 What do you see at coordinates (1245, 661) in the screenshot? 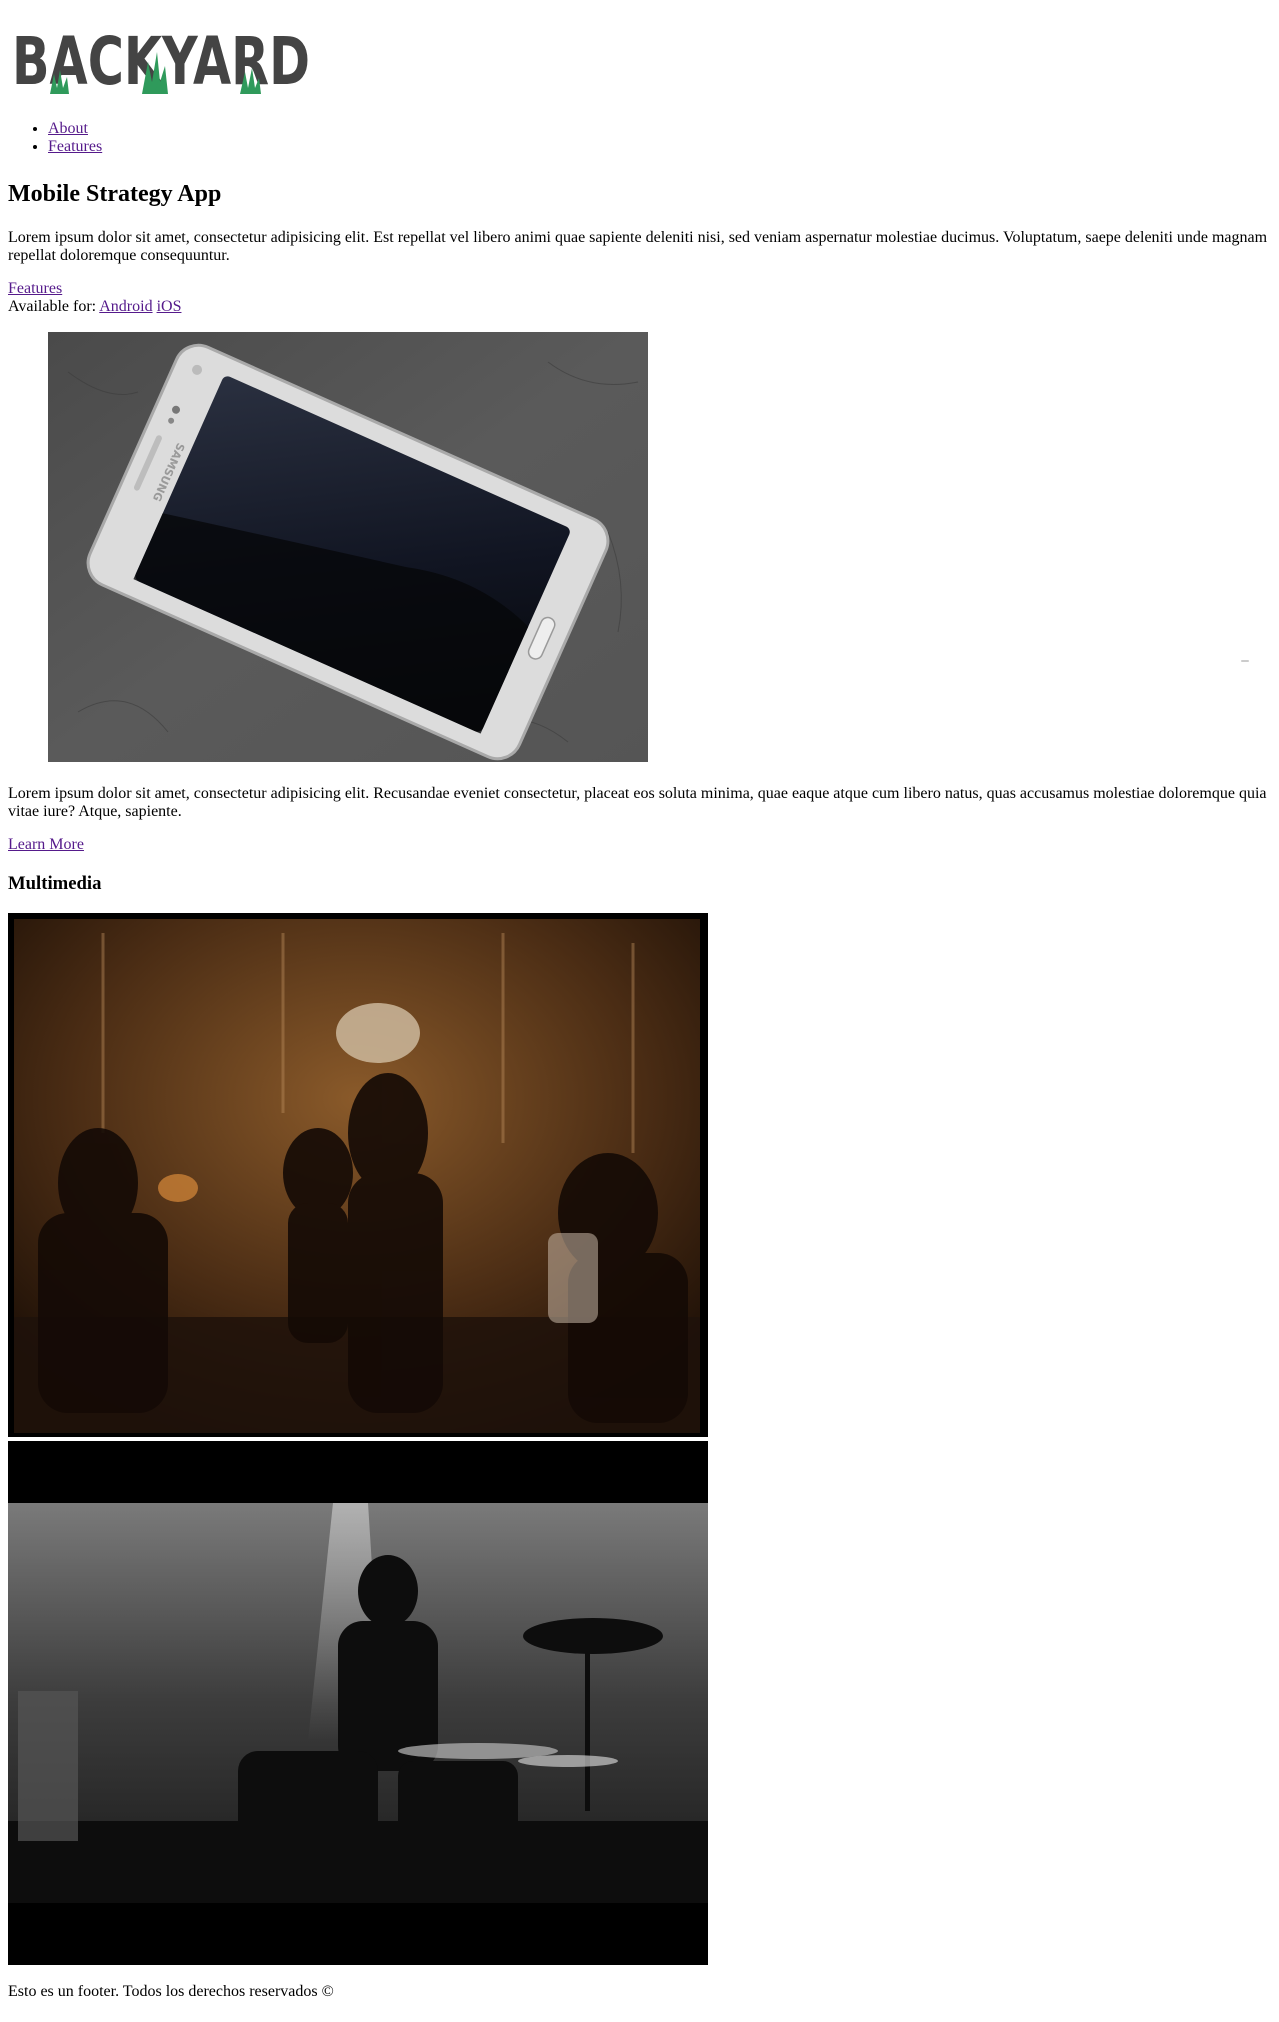
I see `decorative-mark` at bounding box center [1245, 661].